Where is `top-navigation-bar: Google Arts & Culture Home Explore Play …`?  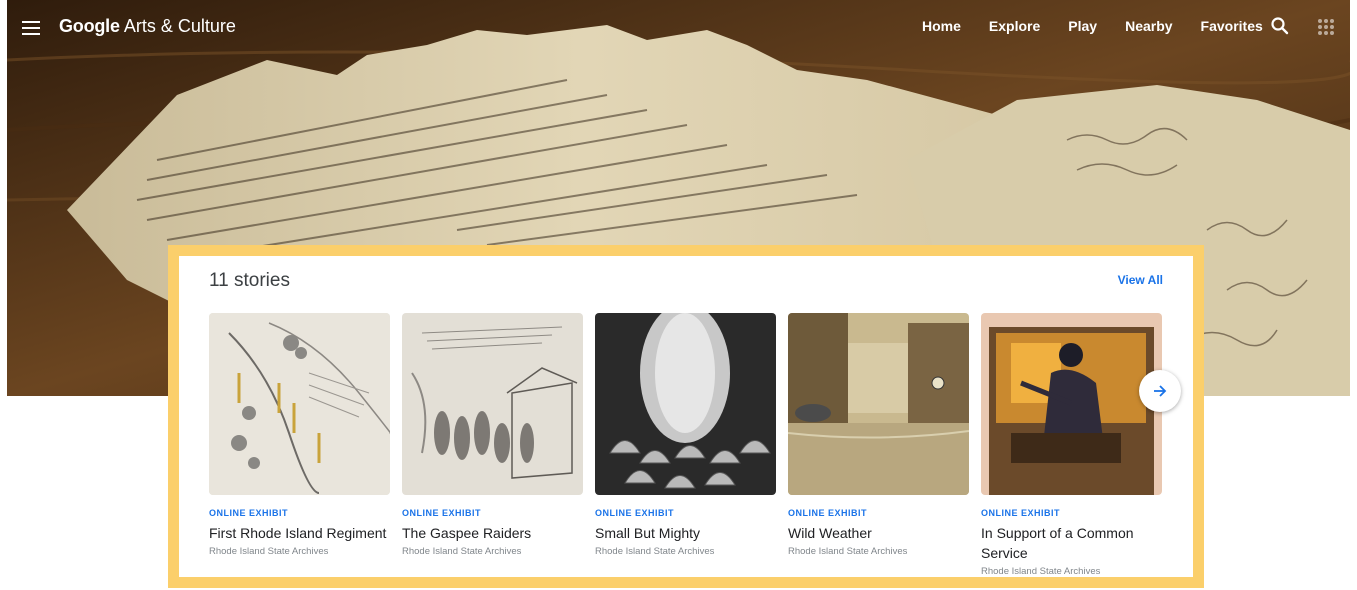 top-navigation-bar: Google Arts & Culture Home Explore Play … is located at coordinates (678, 28).